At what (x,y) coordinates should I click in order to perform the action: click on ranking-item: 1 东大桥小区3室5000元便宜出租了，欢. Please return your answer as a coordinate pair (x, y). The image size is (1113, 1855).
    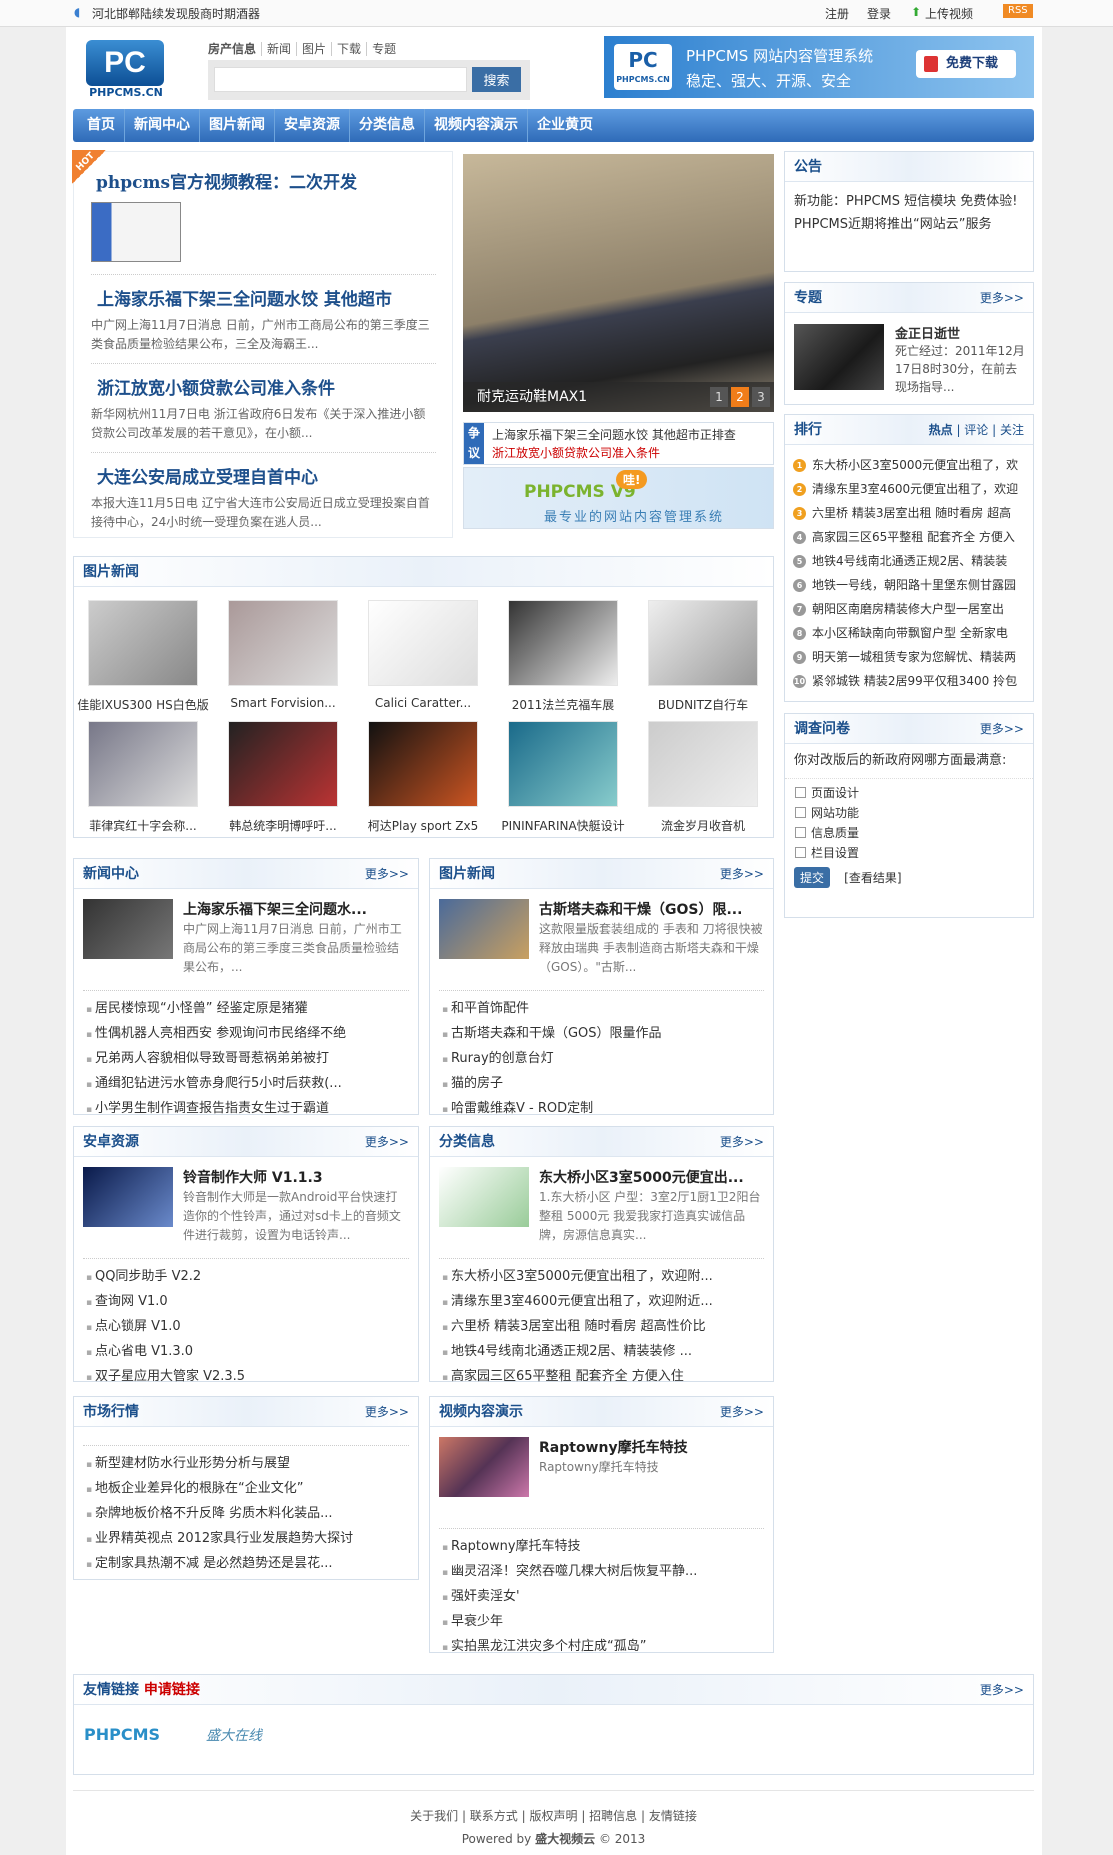
    Looking at the image, I should click on (913, 465).